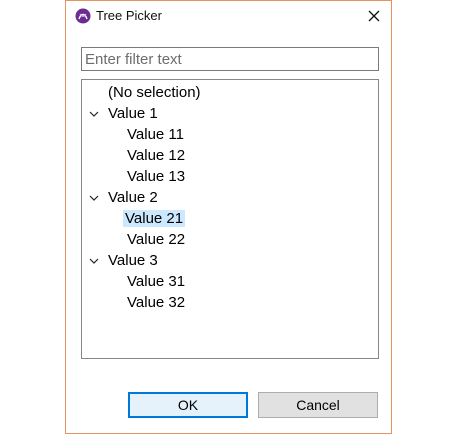 Image resolution: width=460 pixels, height=437 pixels. I want to click on tree-item-value-11: Value 11, so click(155, 135).